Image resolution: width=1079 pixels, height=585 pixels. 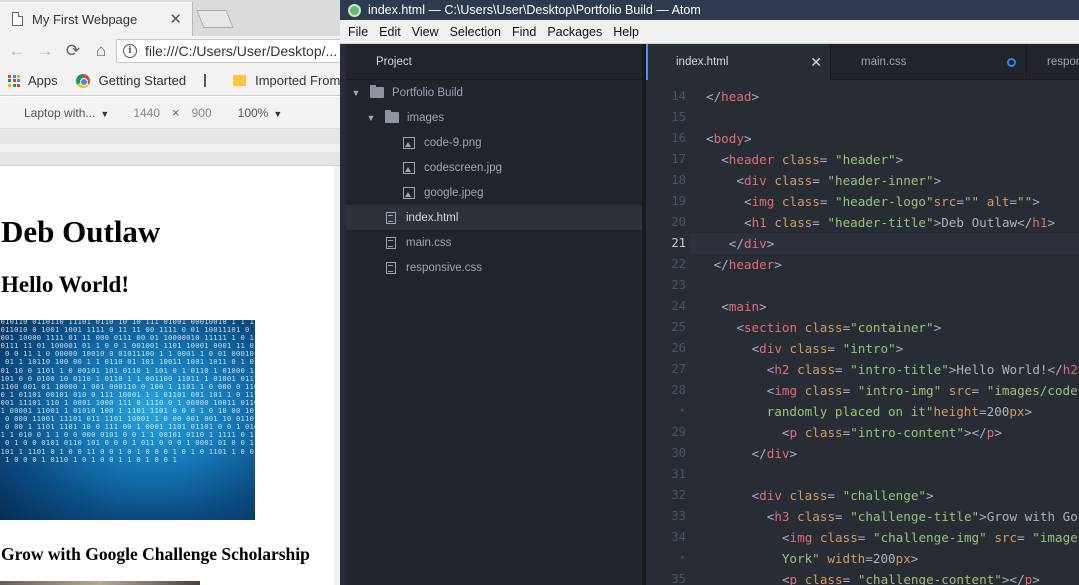 I want to click on info-icon: i, so click(x=130, y=51).